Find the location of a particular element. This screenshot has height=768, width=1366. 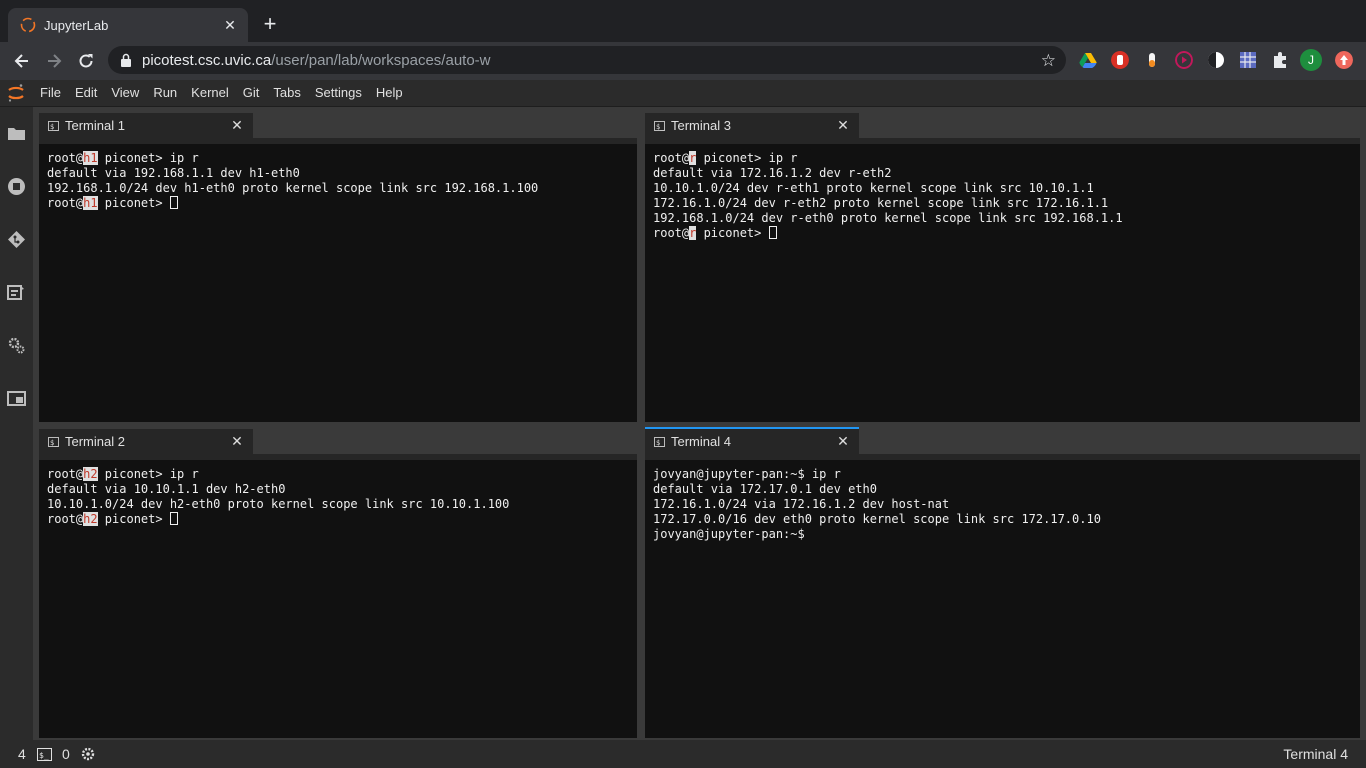

capsule-extension-icon is located at coordinates (1152, 60).